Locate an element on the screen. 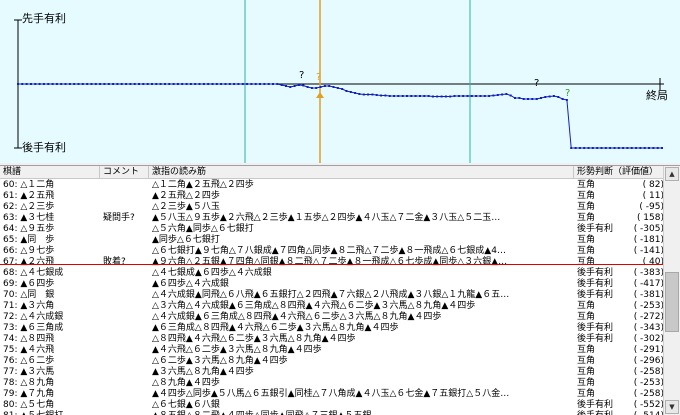 Image resolution: width=680 pixels, height=415 pixels. header-comment: コメント is located at coordinates (124, 172).